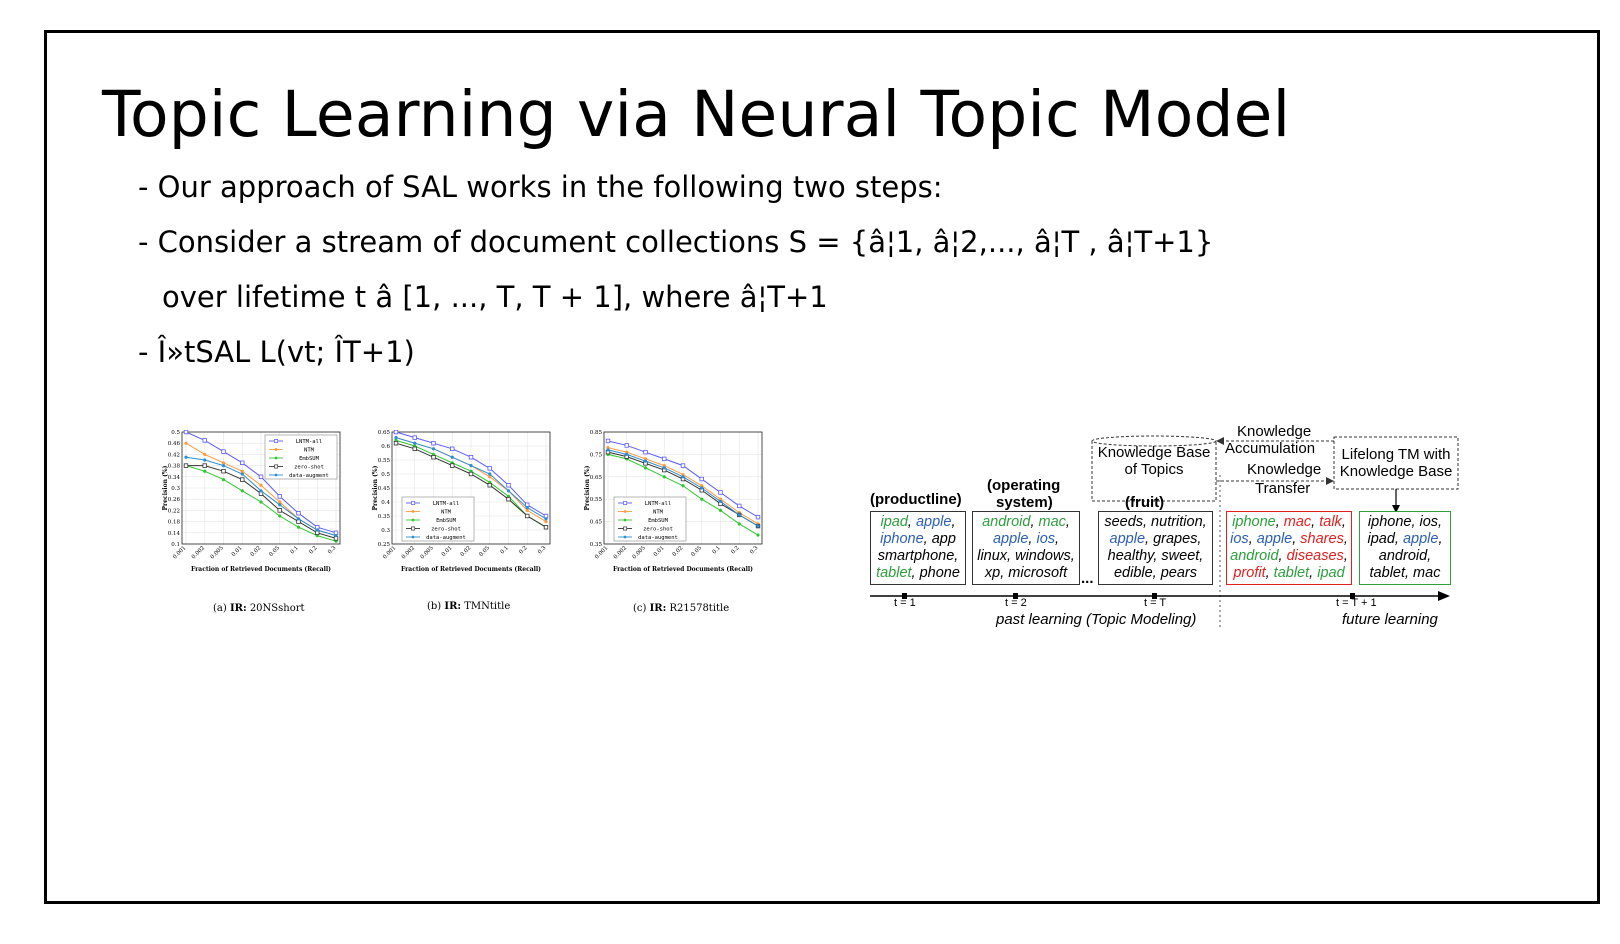  I want to click on past-learning-label: past learning (Topic Modeling), so click(1096, 619).